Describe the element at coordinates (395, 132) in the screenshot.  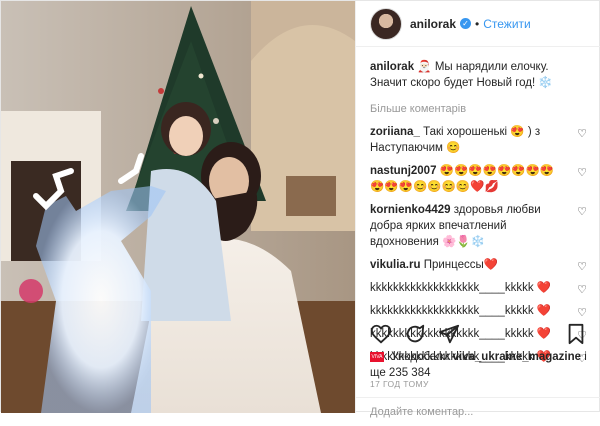
I see `comment-username: zoriiana_` at that location.